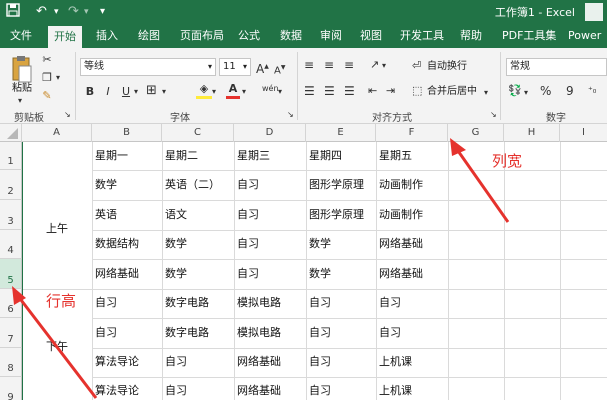 The height and width of the screenshot is (419, 607). What do you see at coordinates (458, 147) in the screenshot?
I see `column-width-arrowhead` at bounding box center [458, 147].